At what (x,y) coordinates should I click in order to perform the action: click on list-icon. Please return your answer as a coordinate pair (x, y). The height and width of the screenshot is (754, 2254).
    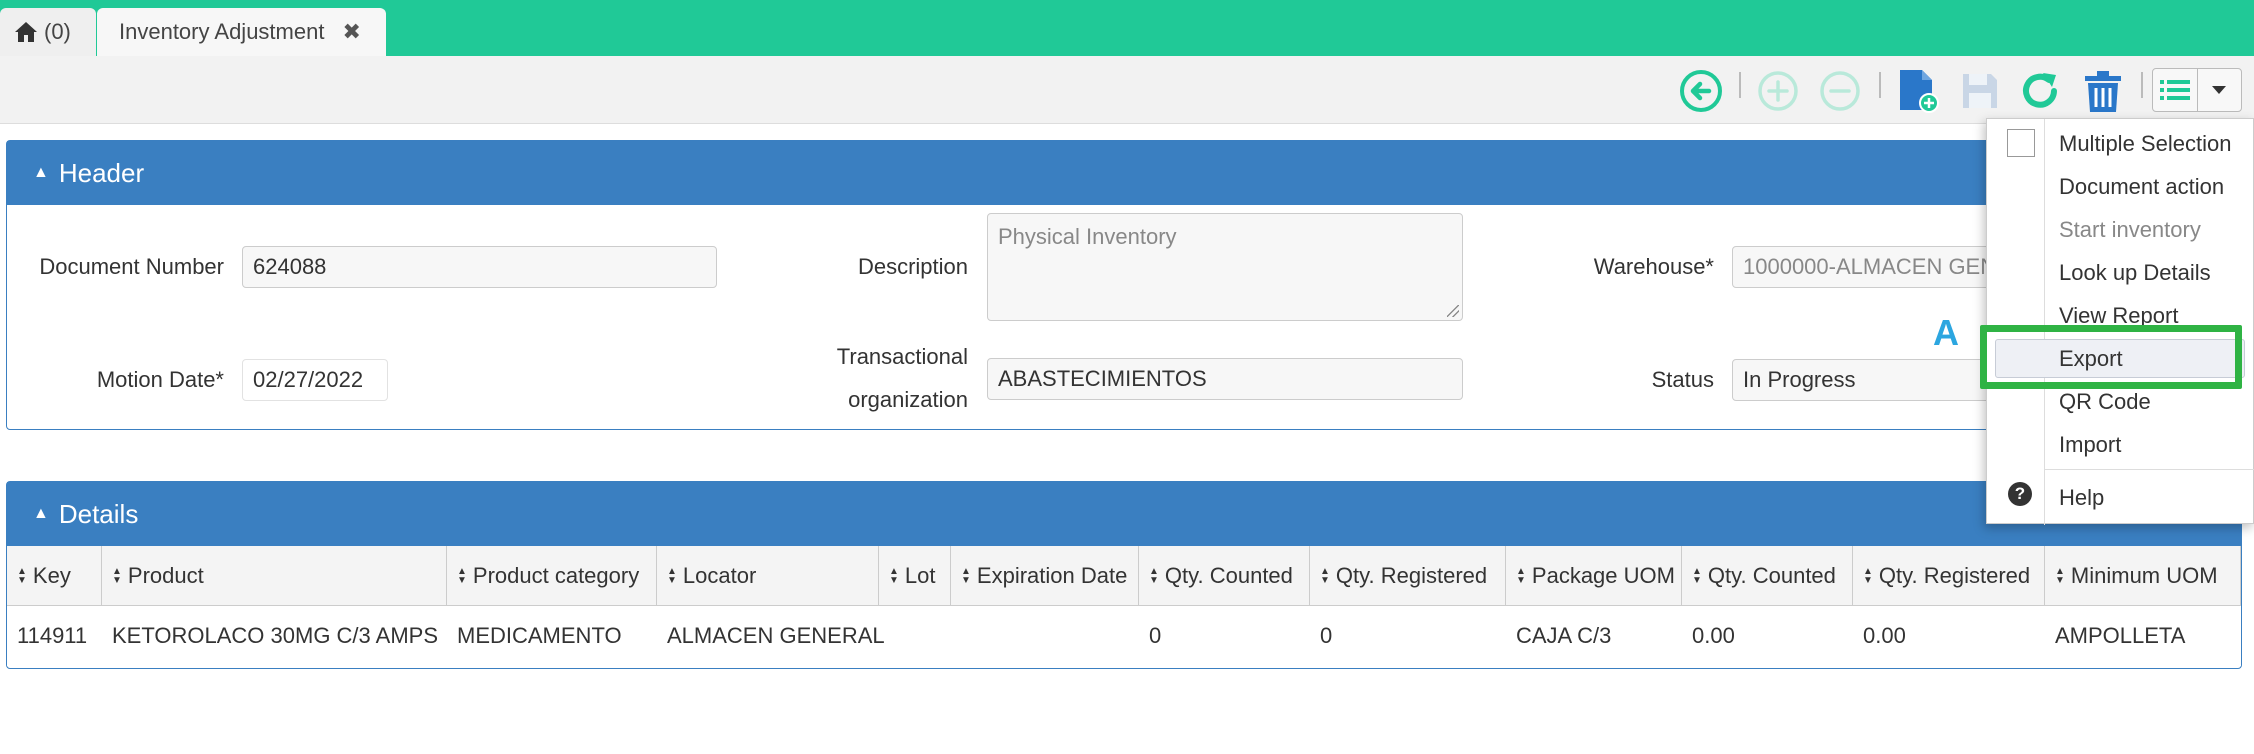
    Looking at the image, I should click on (2174, 90).